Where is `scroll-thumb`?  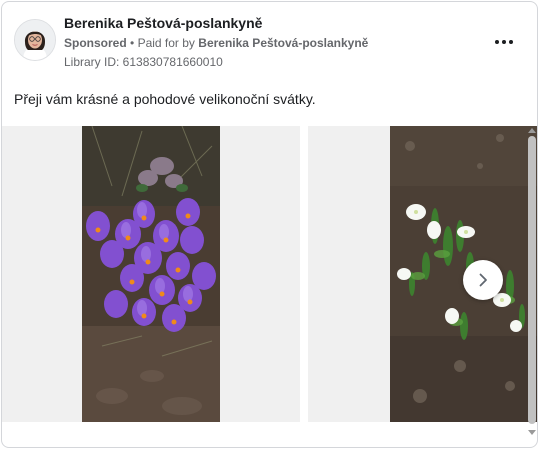 scroll-thumb is located at coordinates (532, 280).